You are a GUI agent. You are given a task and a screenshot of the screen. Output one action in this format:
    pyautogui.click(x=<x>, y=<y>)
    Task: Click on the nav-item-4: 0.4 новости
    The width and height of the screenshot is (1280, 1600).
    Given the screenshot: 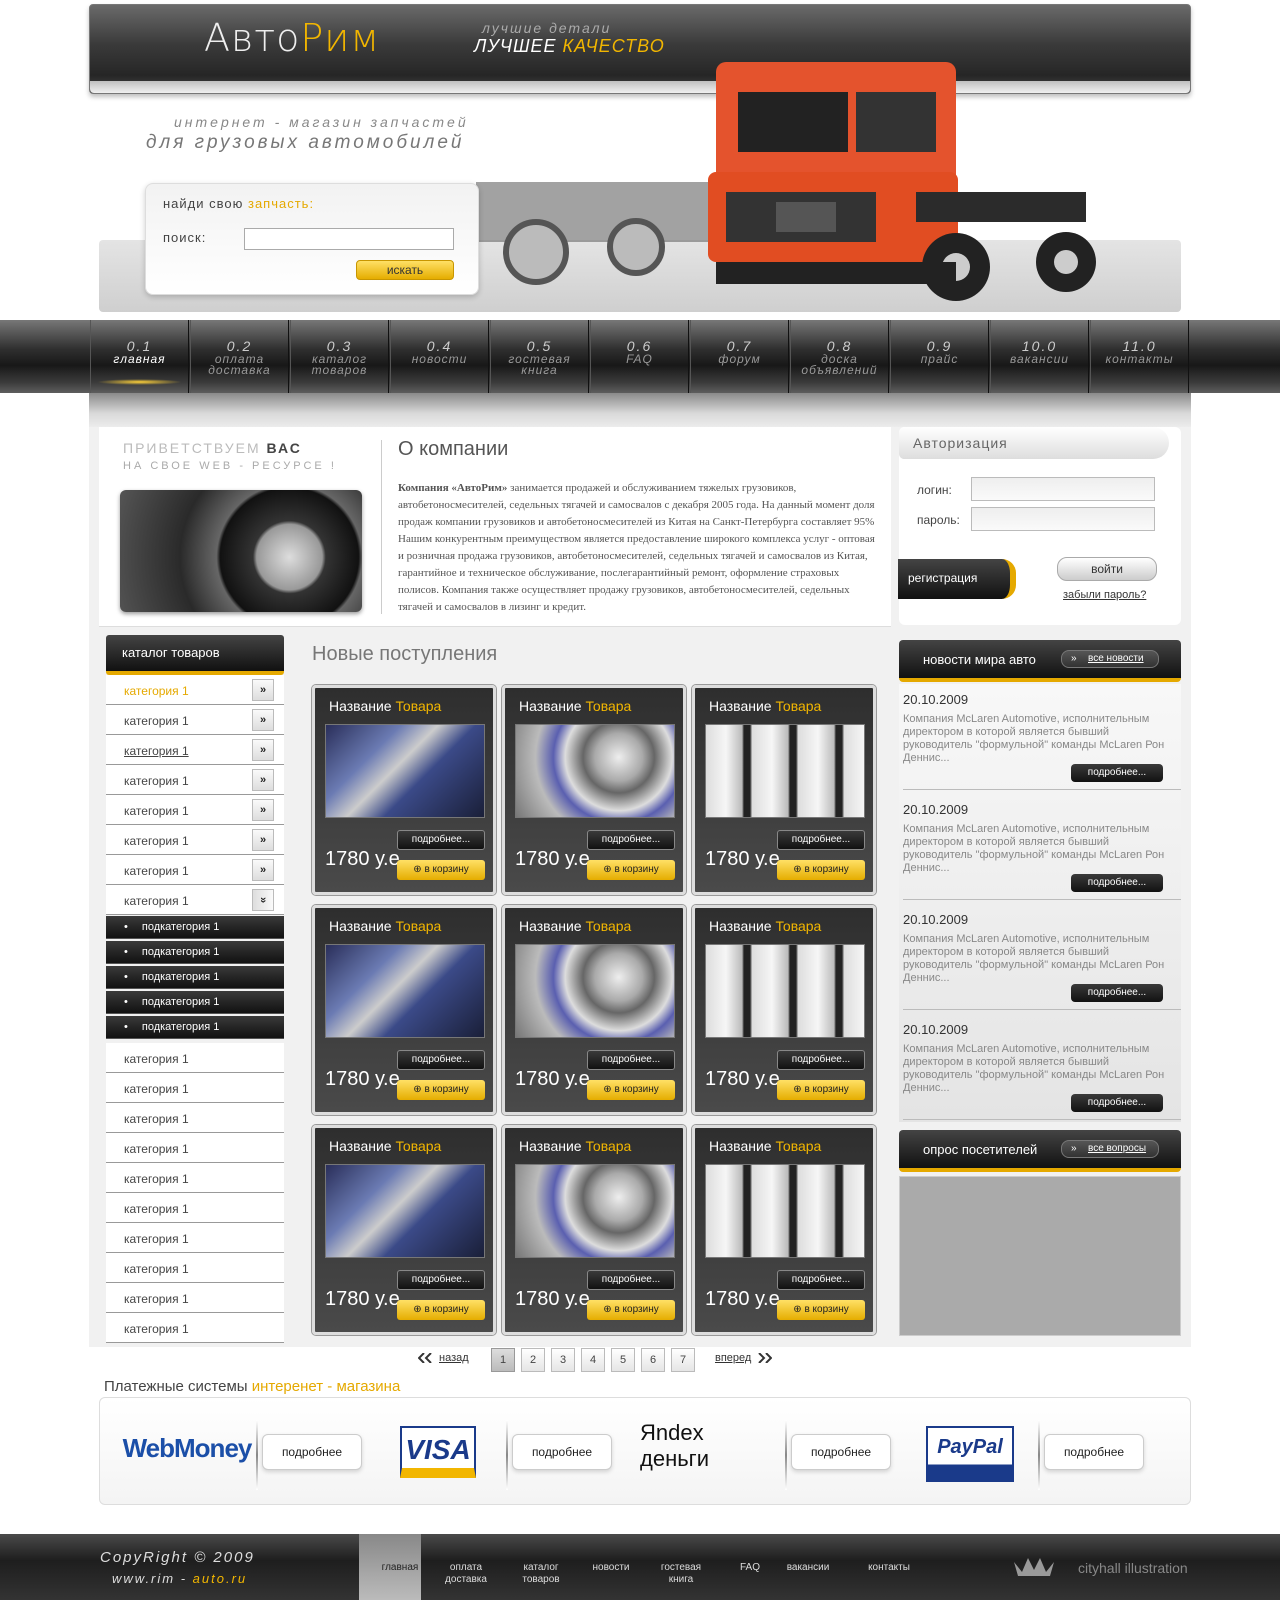 What is the action you would take?
    pyautogui.click(x=439, y=356)
    